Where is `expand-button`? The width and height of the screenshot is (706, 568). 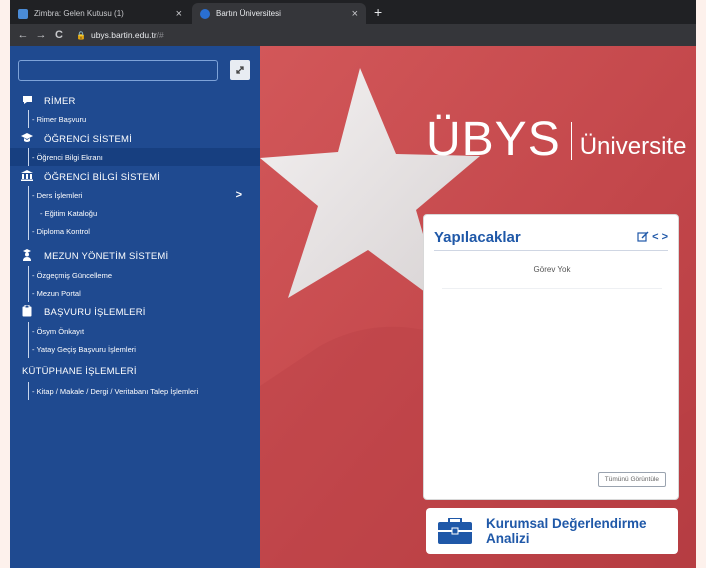 expand-button is located at coordinates (240, 70).